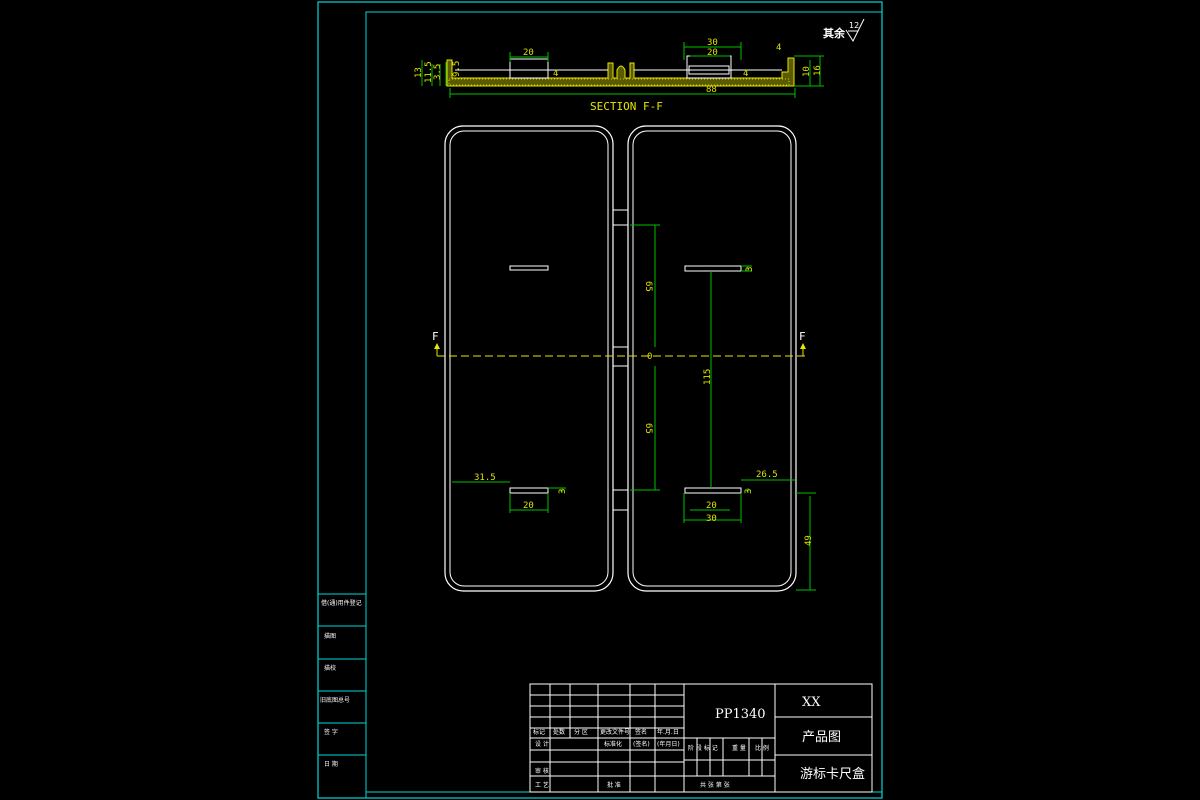 The width and height of the screenshot is (1200, 800). What do you see at coordinates (708, 377) in the screenshot?
I see `plan-dim-115: 115` at bounding box center [708, 377].